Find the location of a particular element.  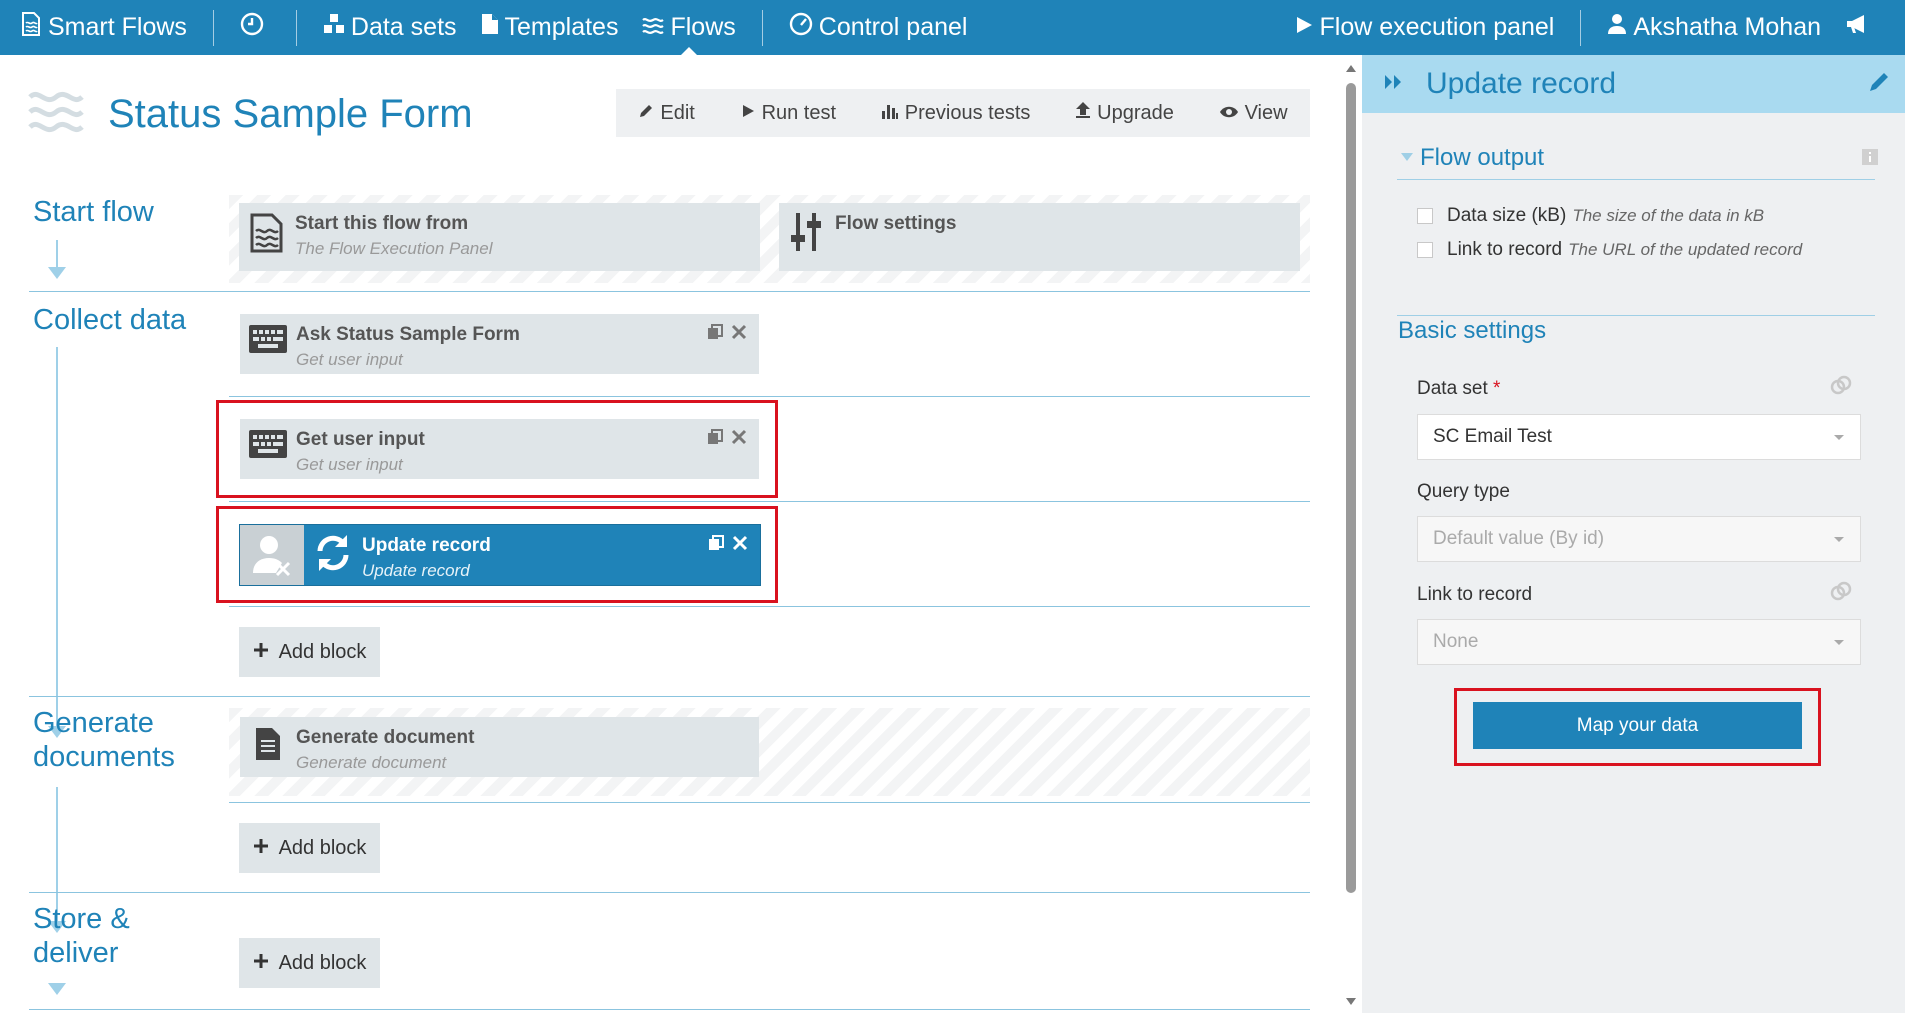

flow-output-toggle: Flow output is located at coordinates (1472, 158).